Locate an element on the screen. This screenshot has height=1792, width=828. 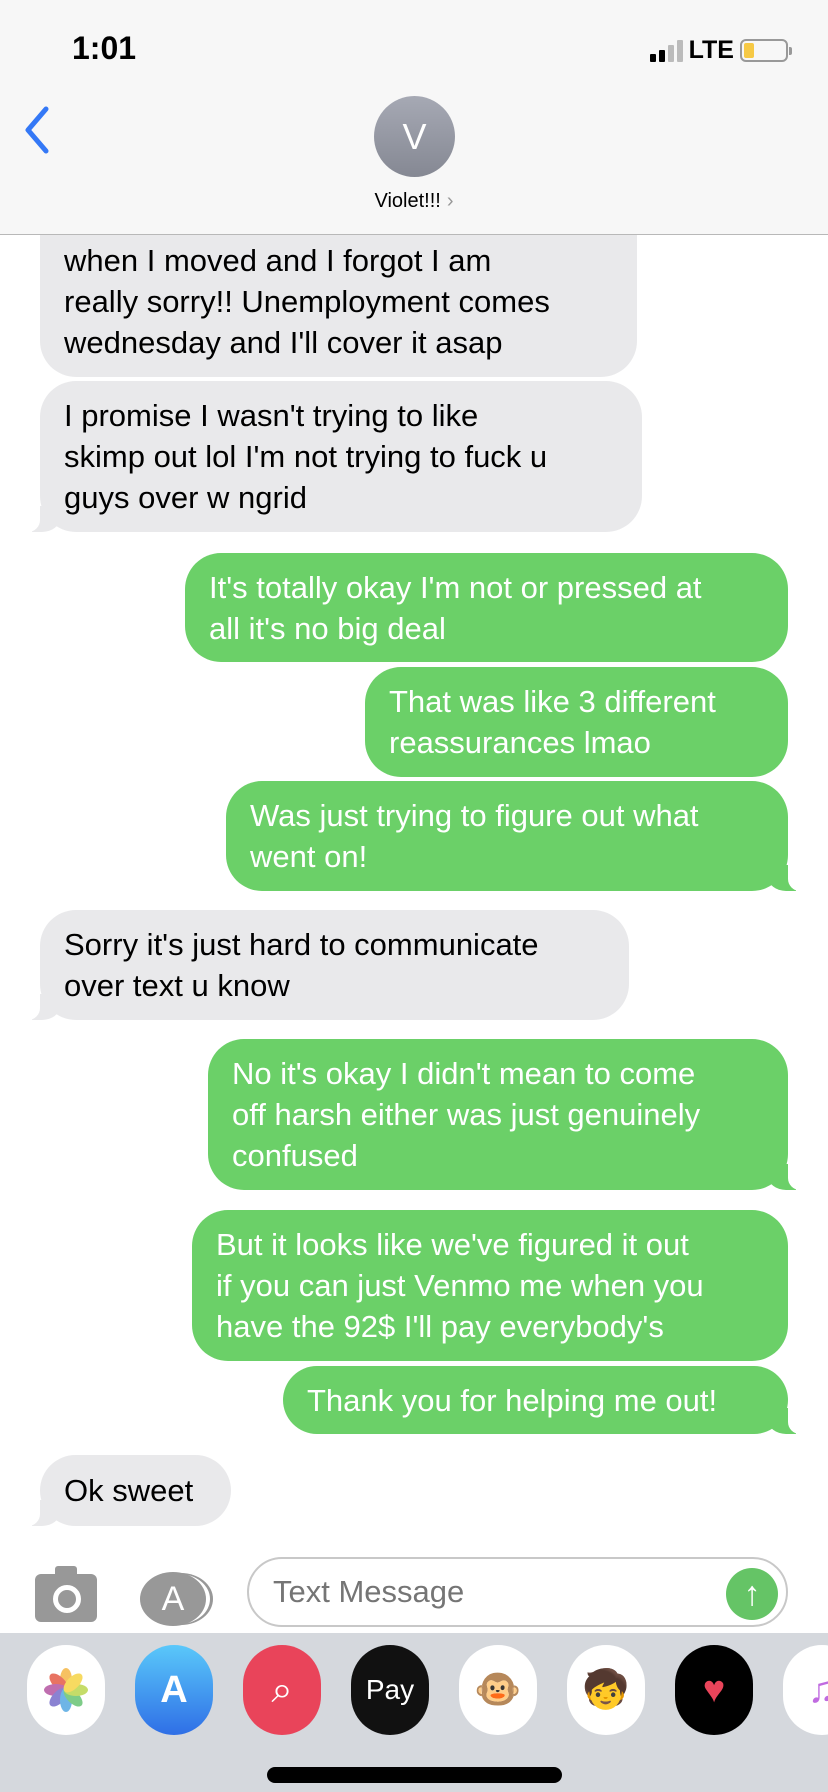
back-chevron-icon is located at coordinates (37, 130).